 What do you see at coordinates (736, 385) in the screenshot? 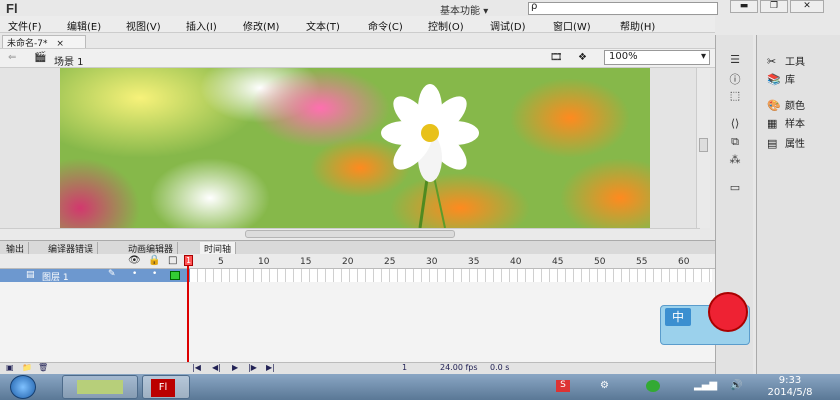
I see `volume-icon: 🔊` at bounding box center [736, 385].